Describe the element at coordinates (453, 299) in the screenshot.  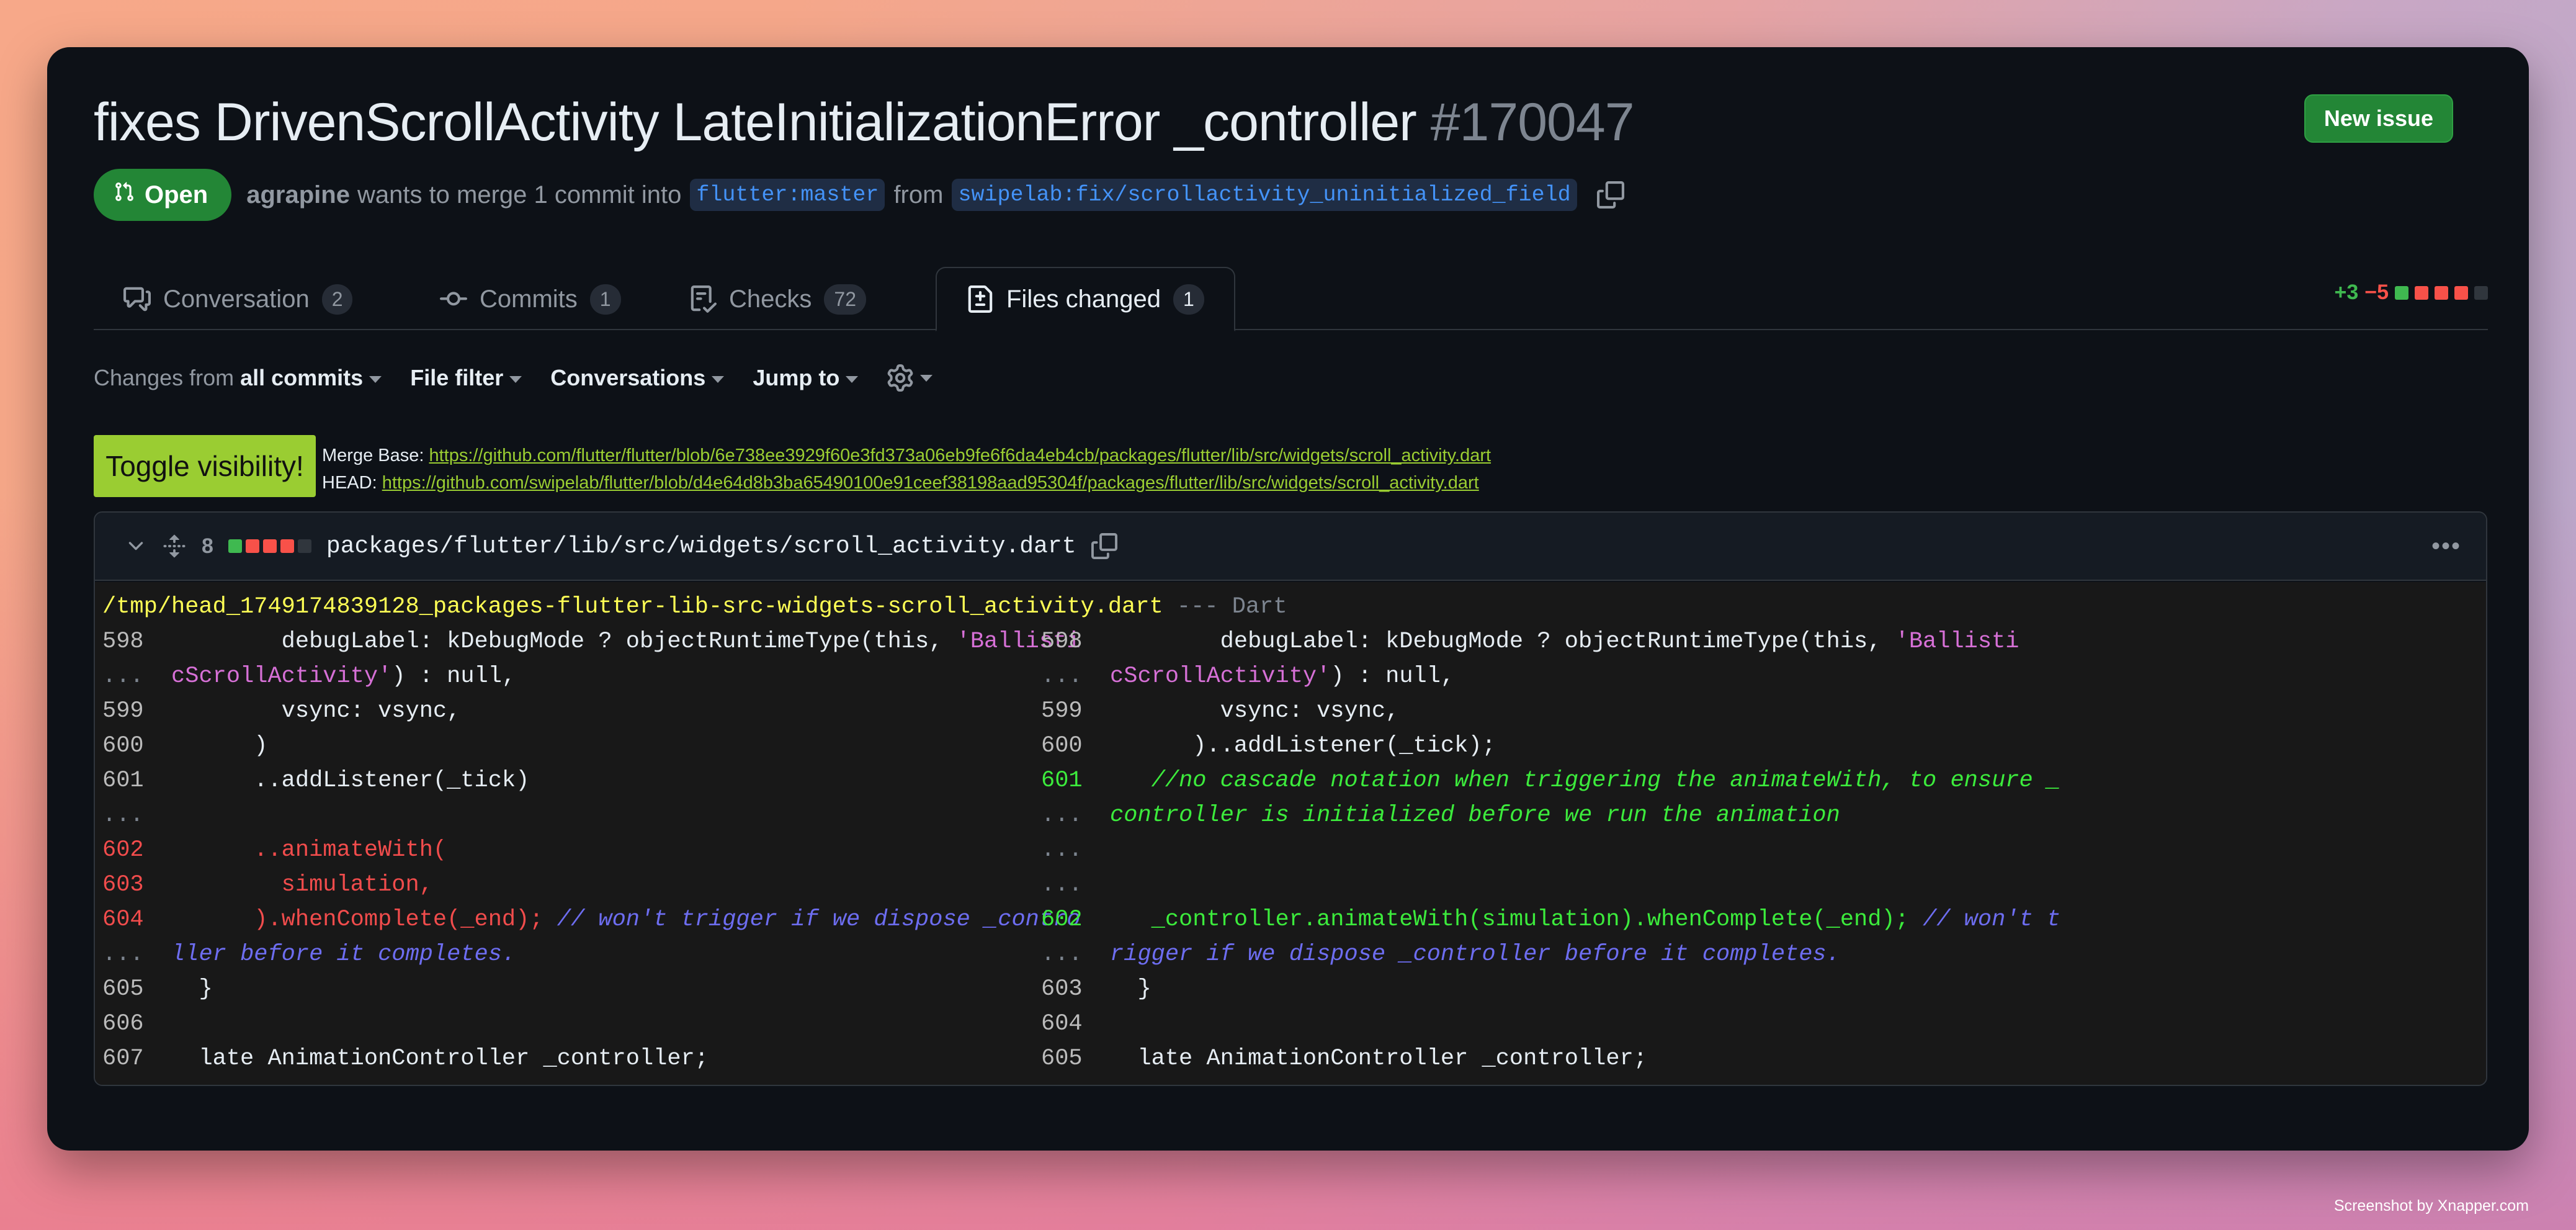
I see `commit-icon` at that location.